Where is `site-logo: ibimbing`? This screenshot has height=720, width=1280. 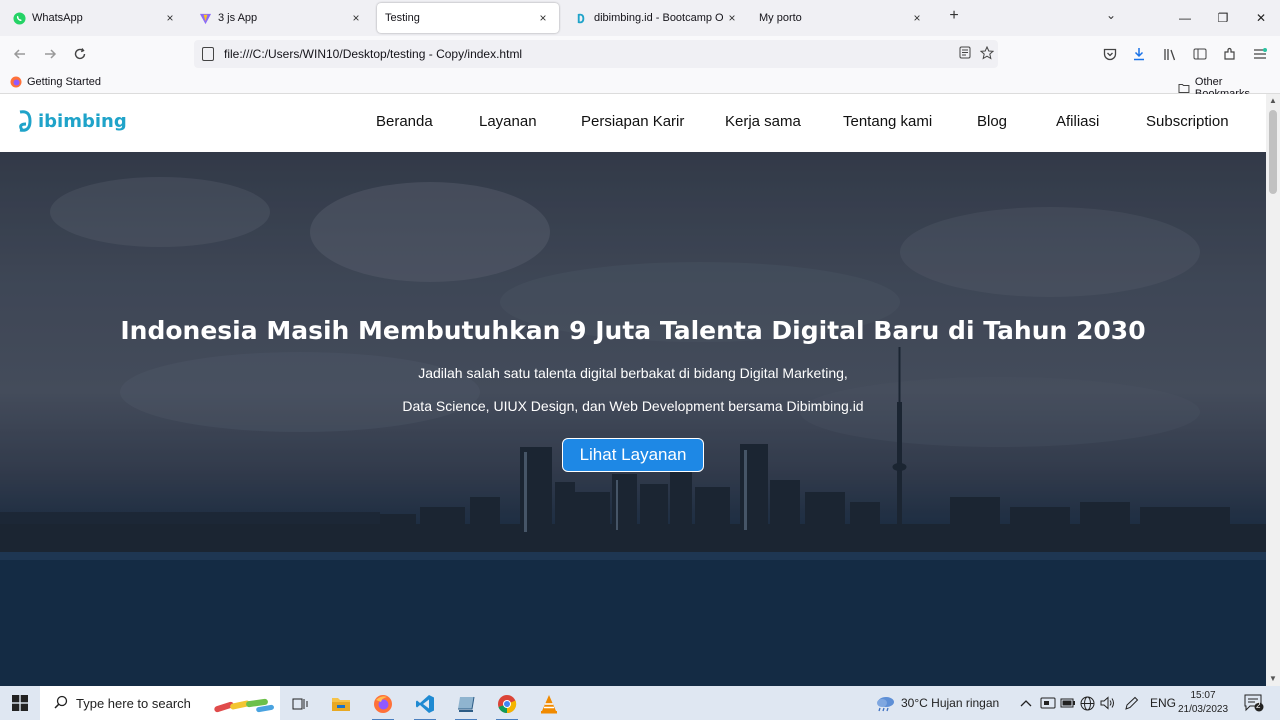 site-logo: ibimbing is located at coordinates (71, 121).